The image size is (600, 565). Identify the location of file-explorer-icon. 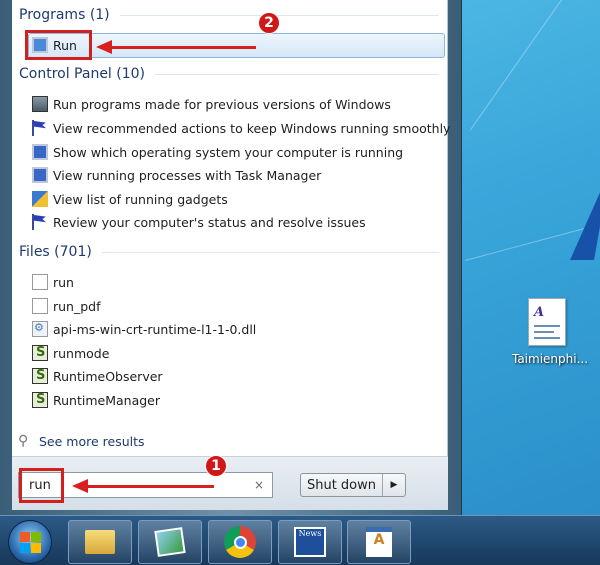
(100, 542).